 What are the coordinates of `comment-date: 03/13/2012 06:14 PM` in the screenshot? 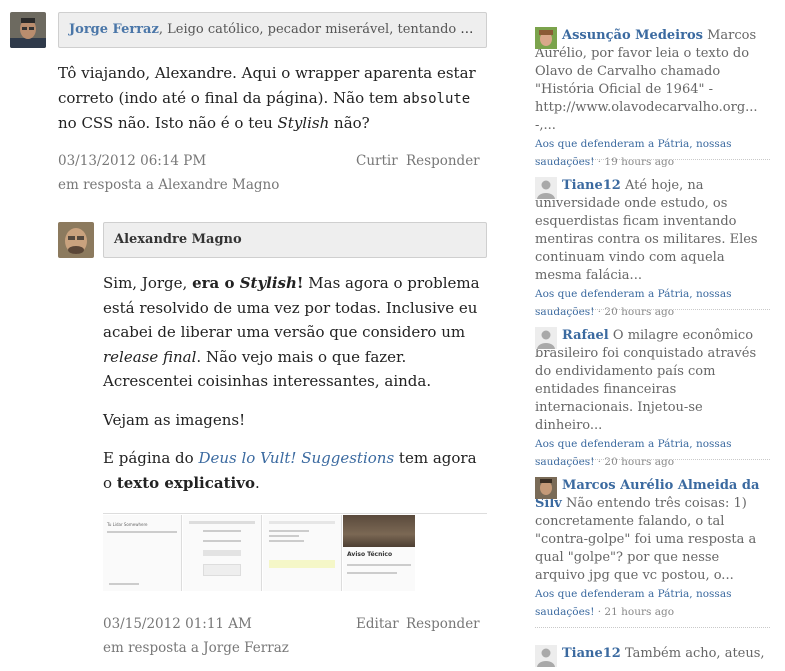 It's located at (132, 161).